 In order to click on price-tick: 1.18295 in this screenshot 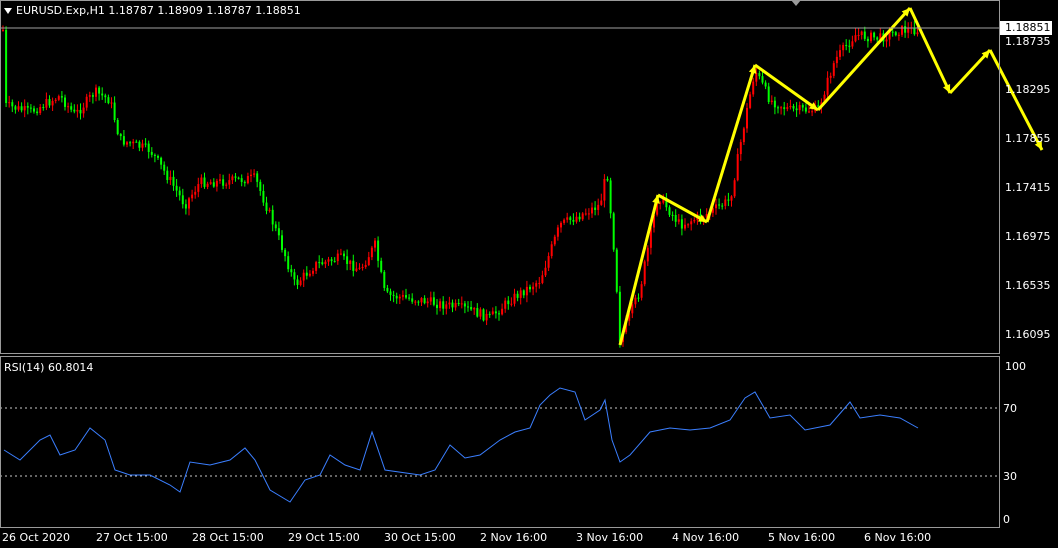, I will do `click(1028, 89)`.